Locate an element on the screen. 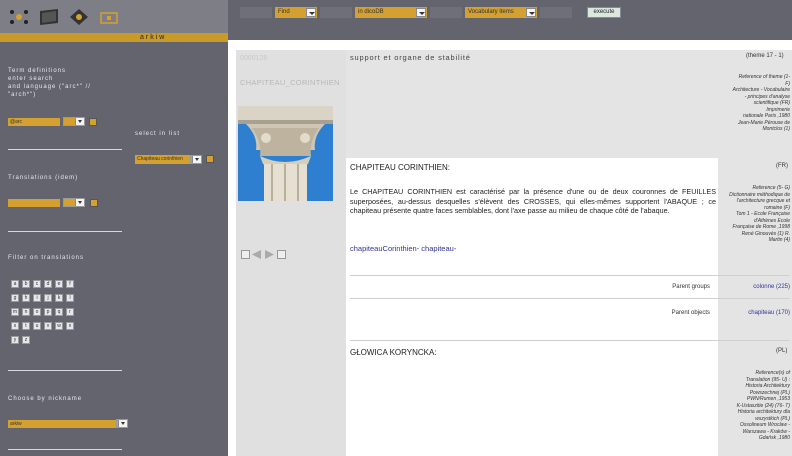 This screenshot has height=456, width=792. letter-key: f is located at coordinates (70, 284).